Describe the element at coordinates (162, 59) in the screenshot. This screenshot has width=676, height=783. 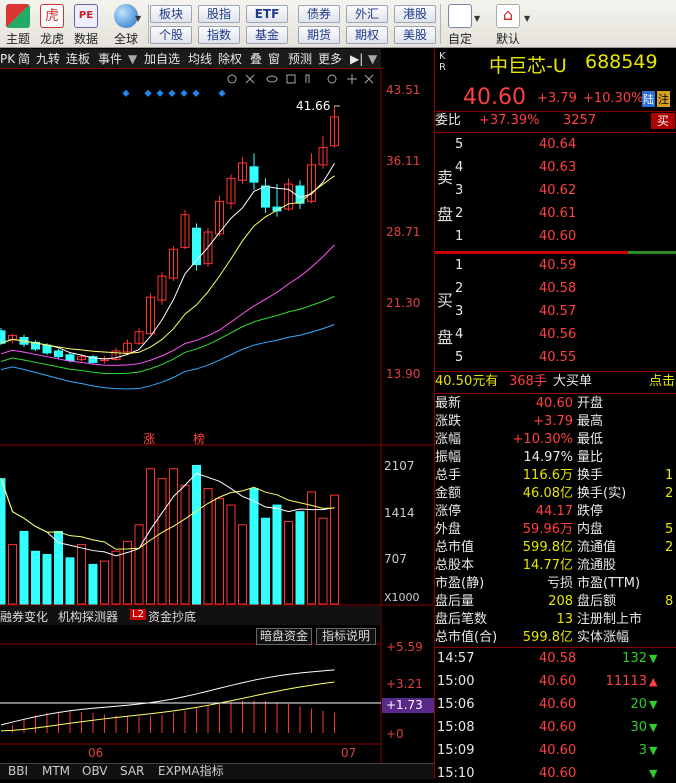
I see `tab-add-favorite: 加自选` at that location.